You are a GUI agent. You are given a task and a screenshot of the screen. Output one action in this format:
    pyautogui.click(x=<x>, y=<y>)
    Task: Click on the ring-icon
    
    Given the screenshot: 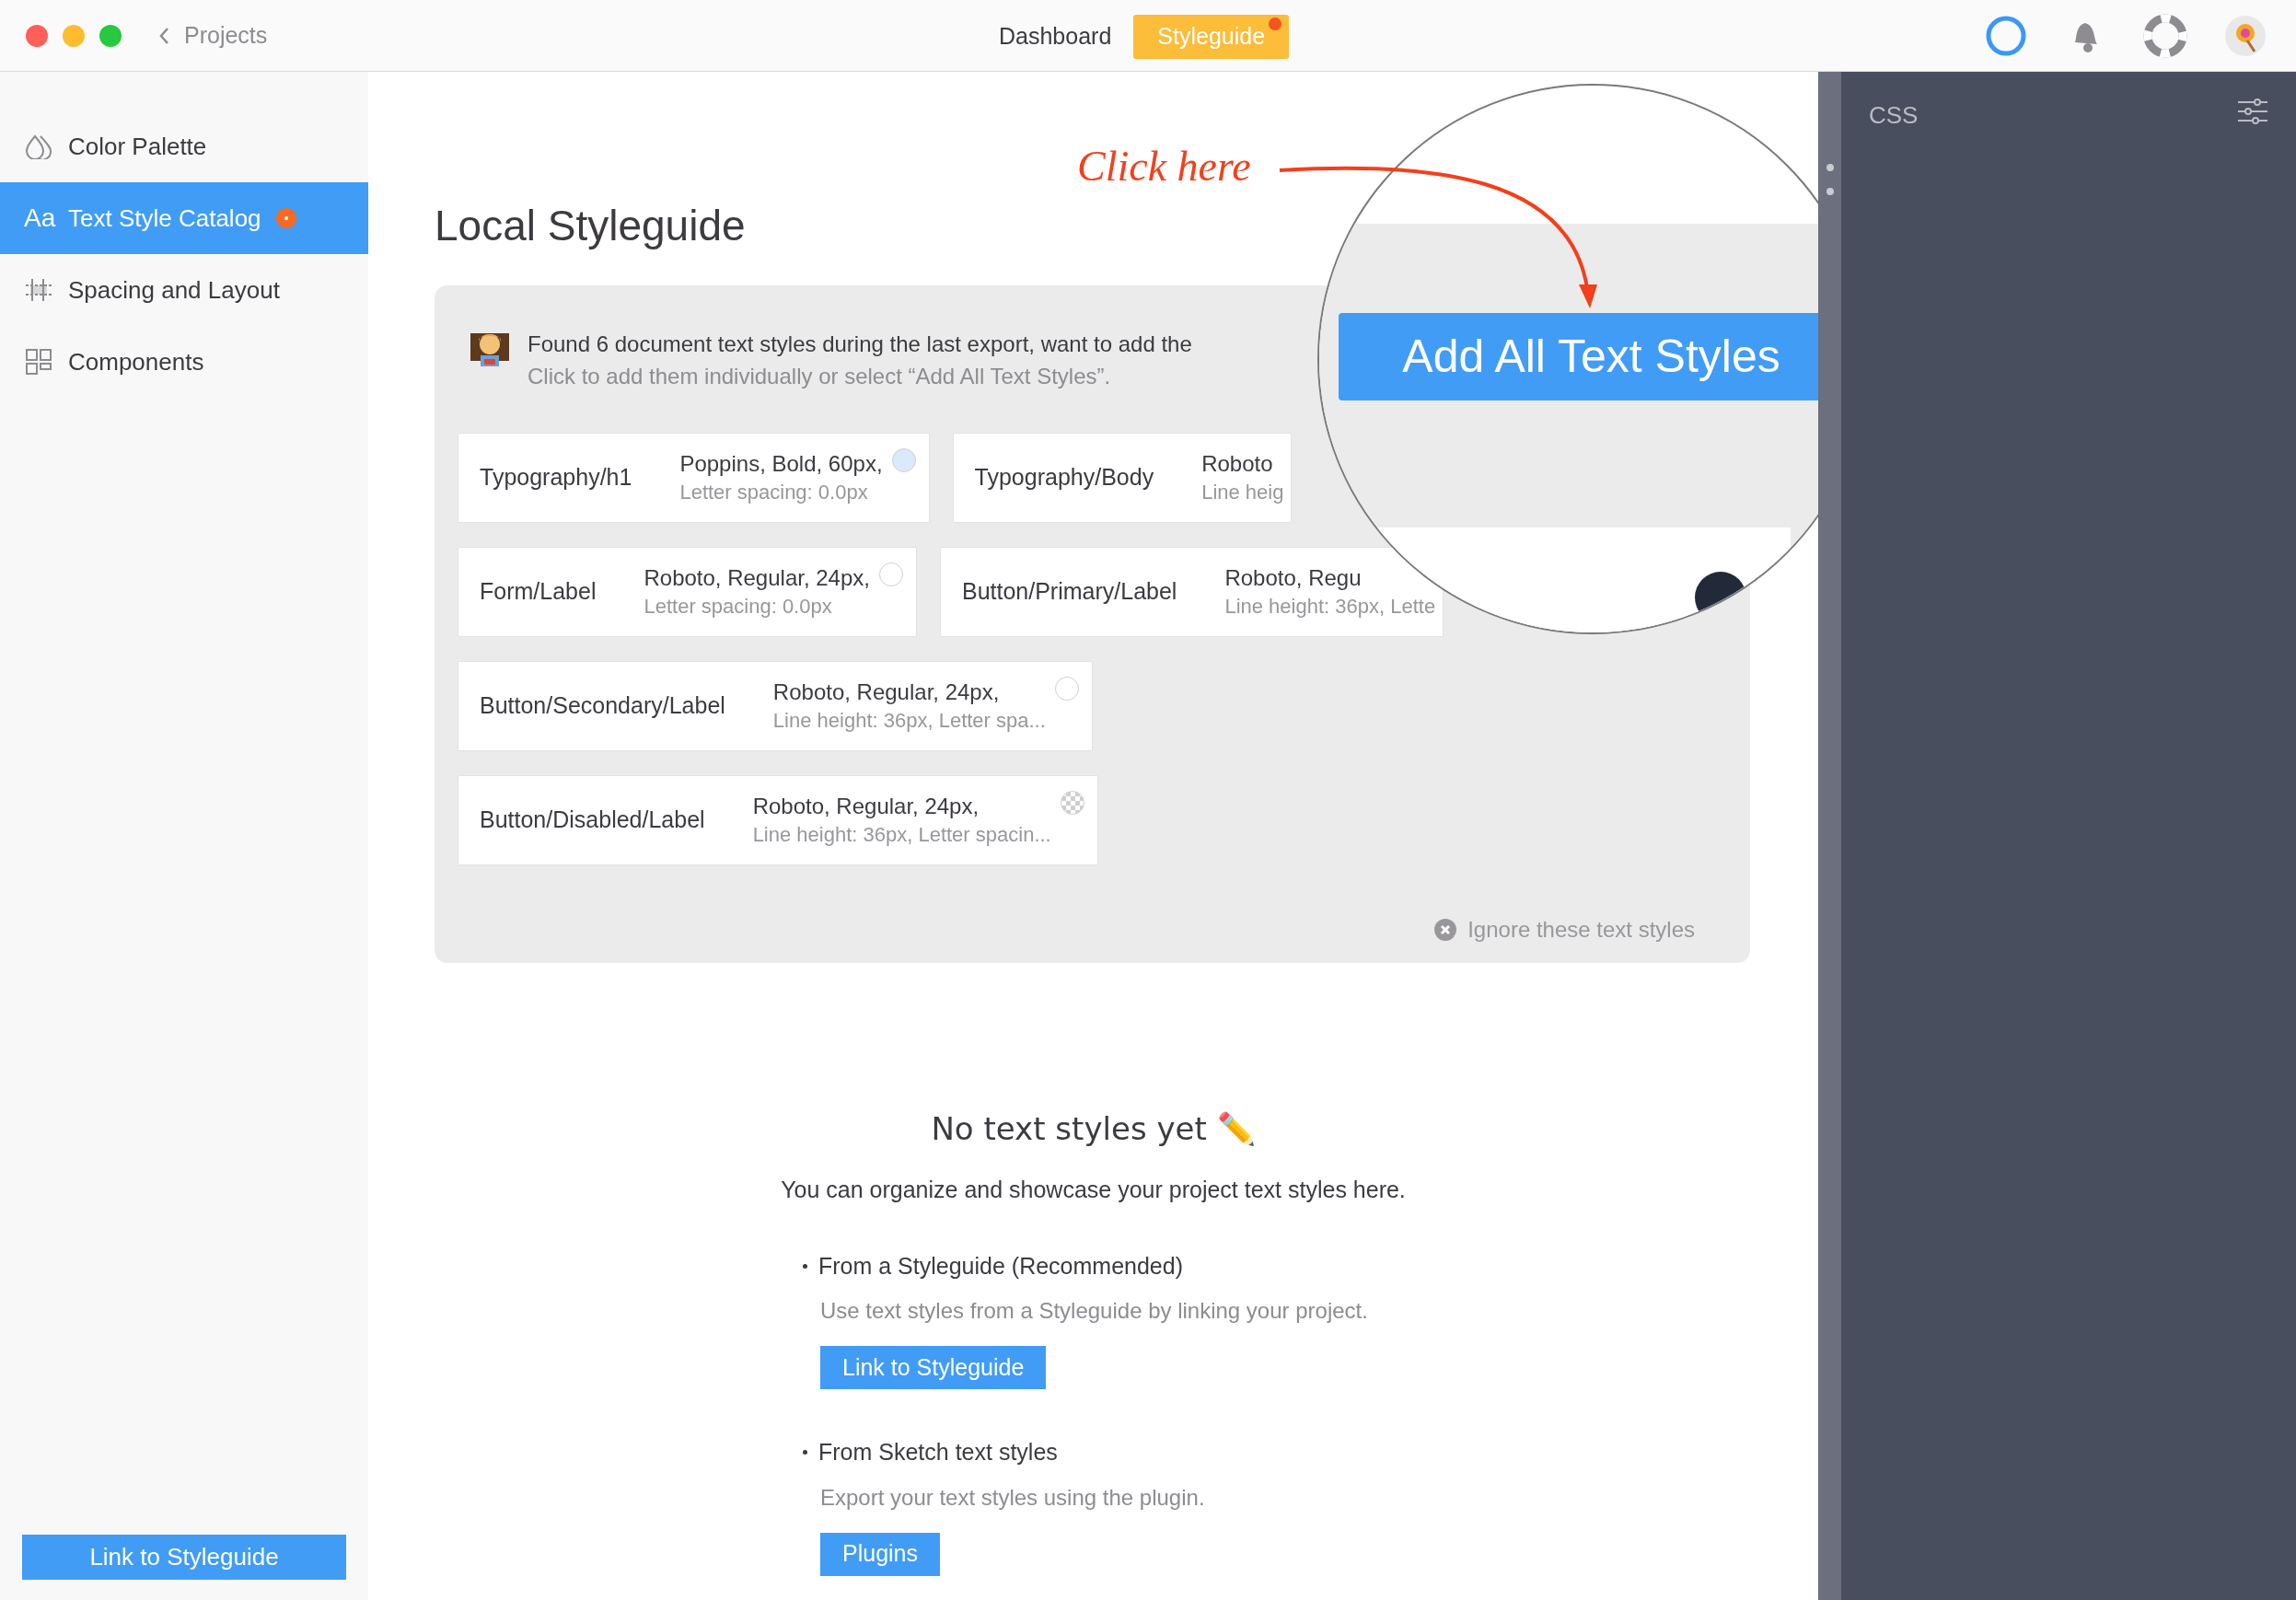 What is the action you would take?
    pyautogui.click(x=2006, y=35)
    